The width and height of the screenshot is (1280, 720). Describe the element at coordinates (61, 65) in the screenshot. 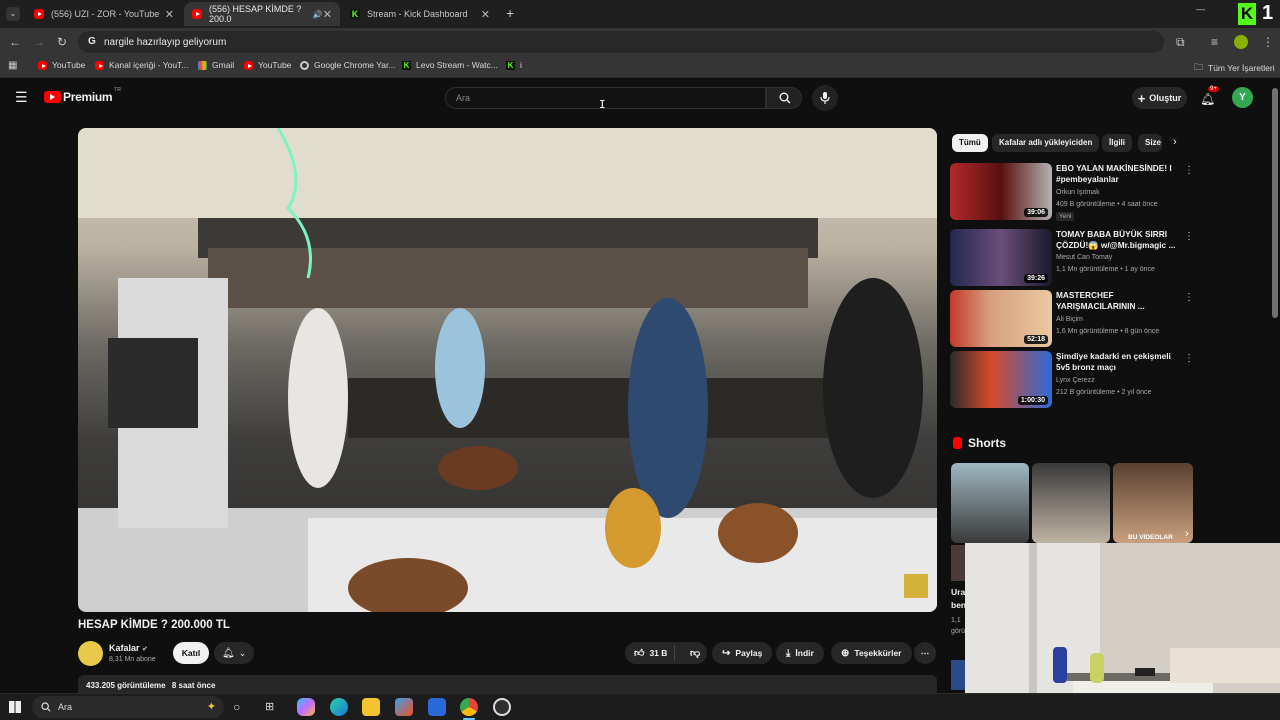

I see `bookmark-youtube: YouTube` at that location.